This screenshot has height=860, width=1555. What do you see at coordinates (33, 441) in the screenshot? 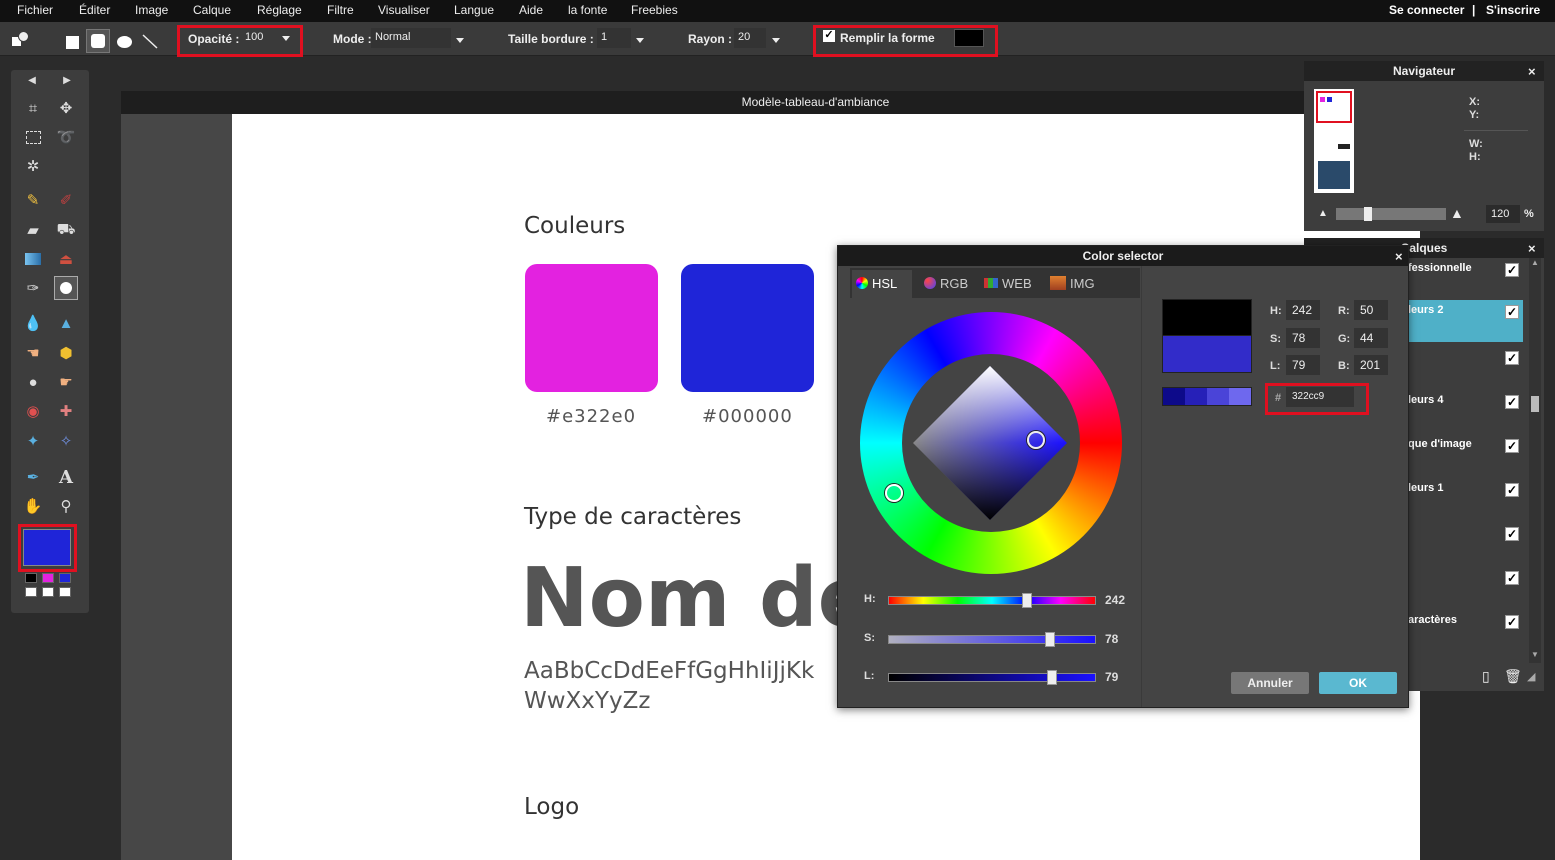
I see `bloat-tool-icon: ✦` at bounding box center [33, 441].